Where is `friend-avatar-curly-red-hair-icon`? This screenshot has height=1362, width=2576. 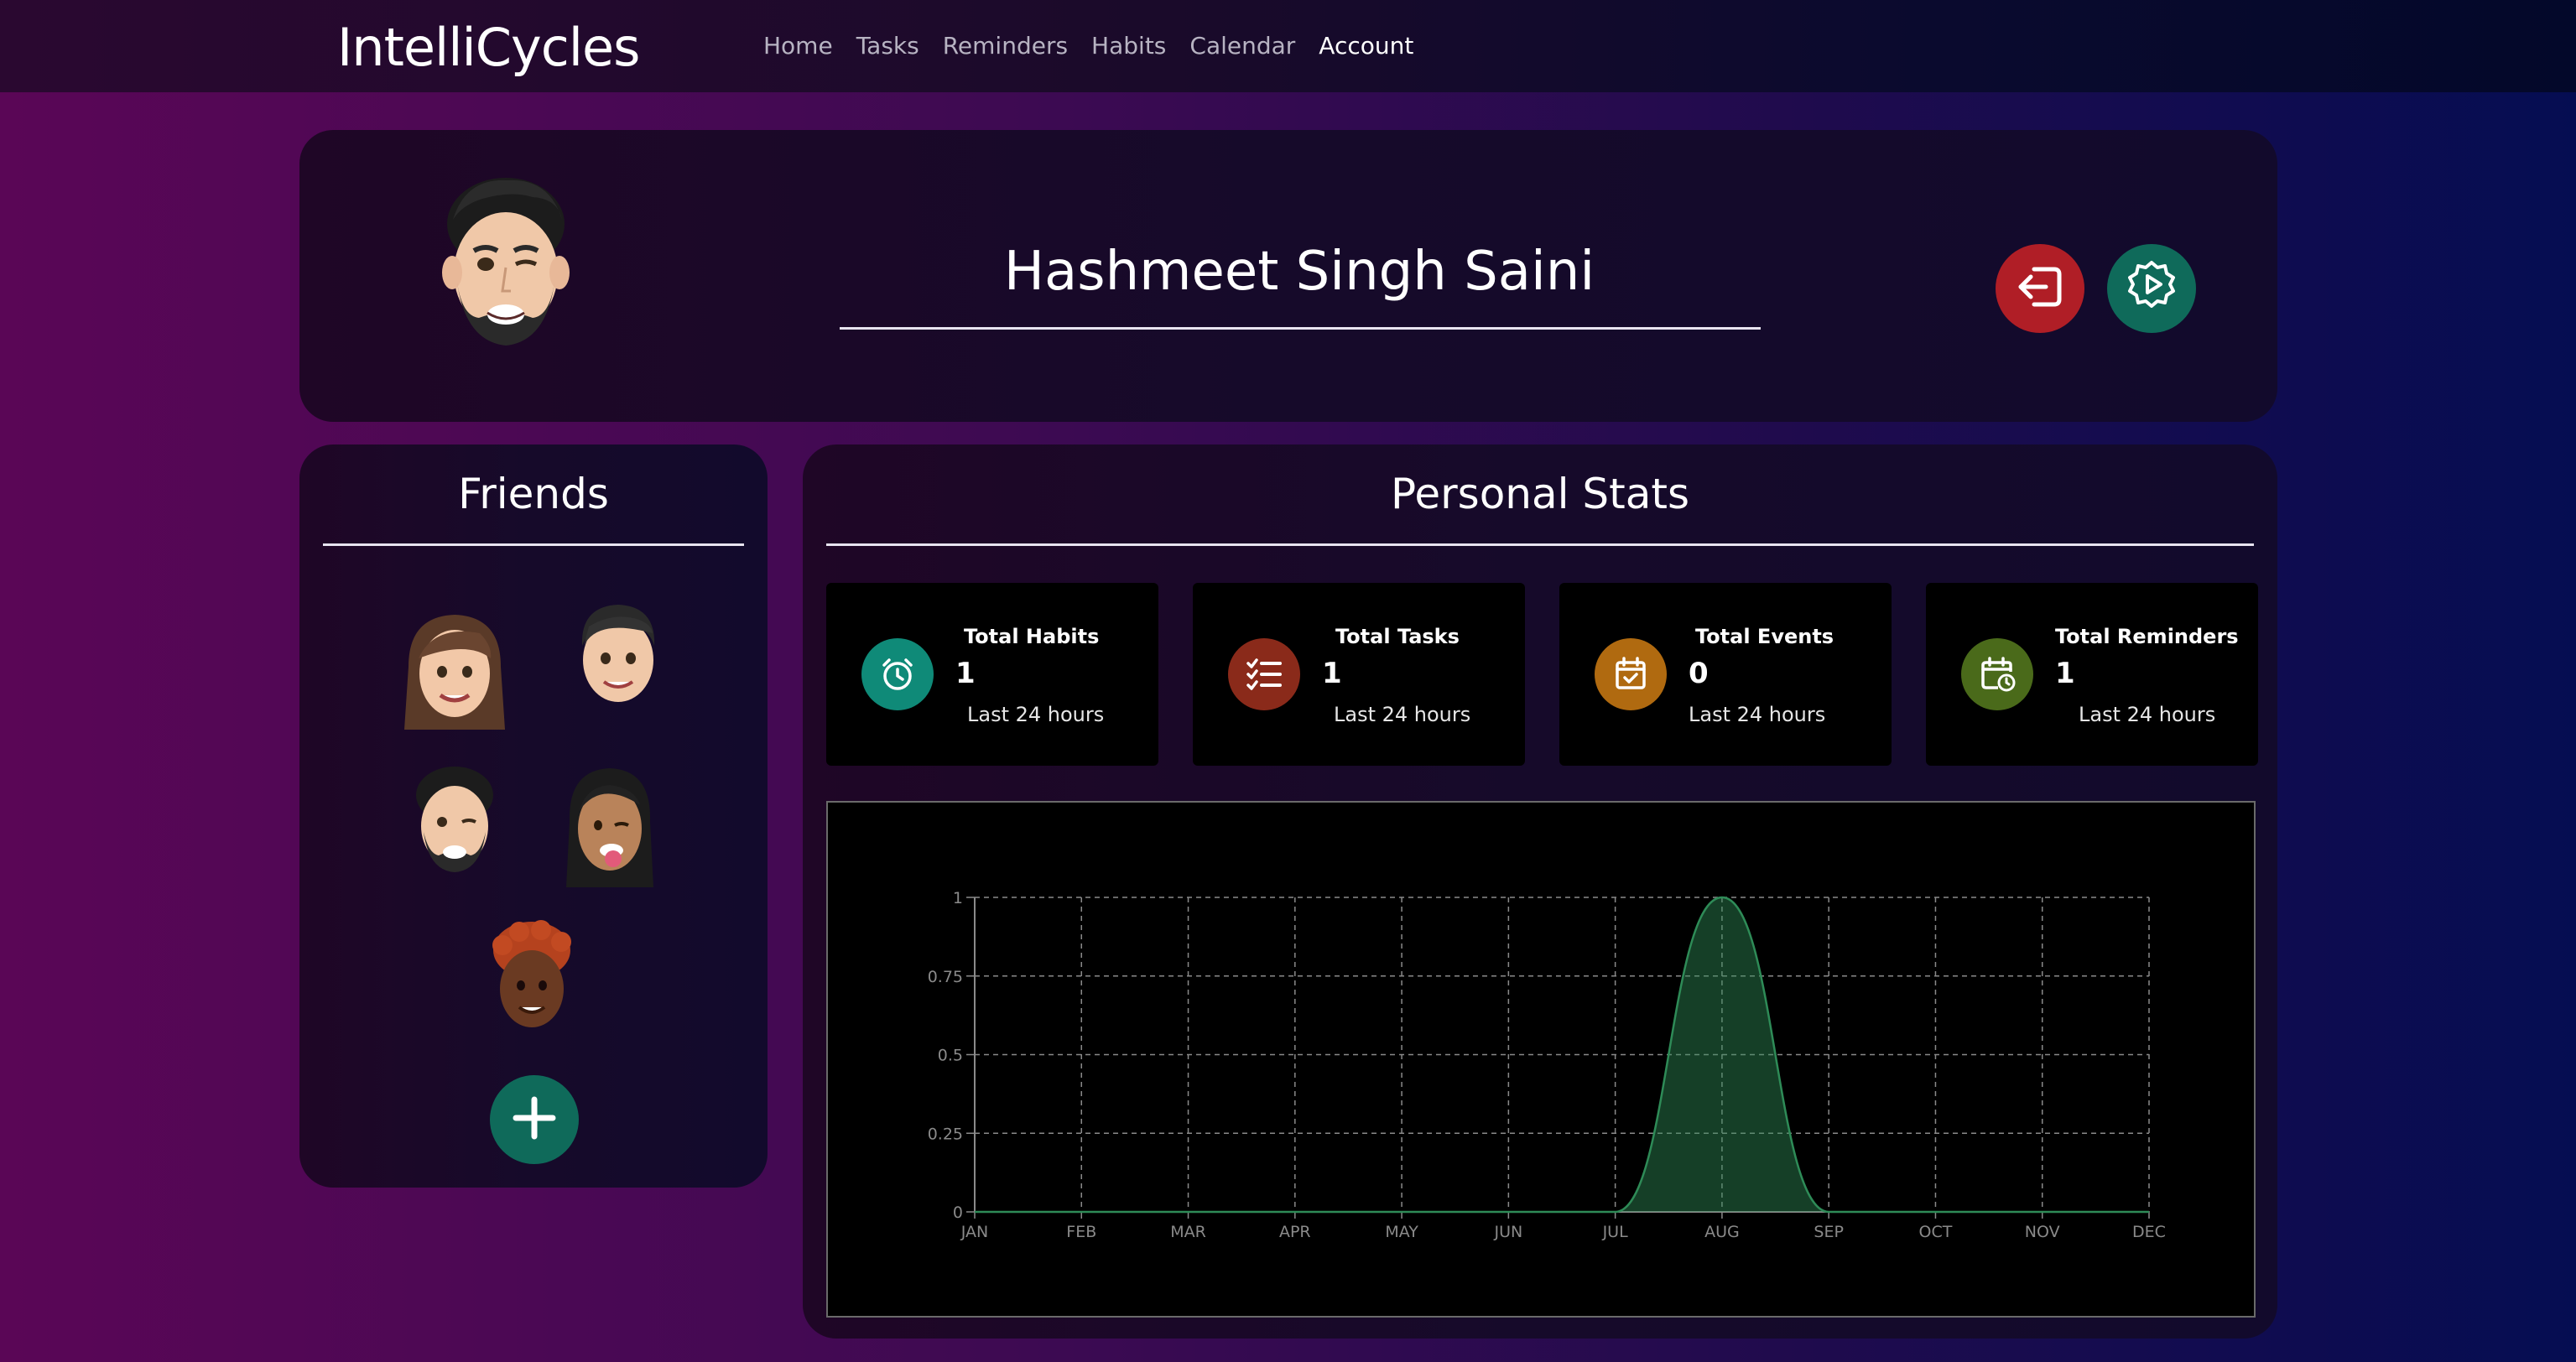
friend-avatar-curly-red-hair-icon is located at coordinates (536, 983).